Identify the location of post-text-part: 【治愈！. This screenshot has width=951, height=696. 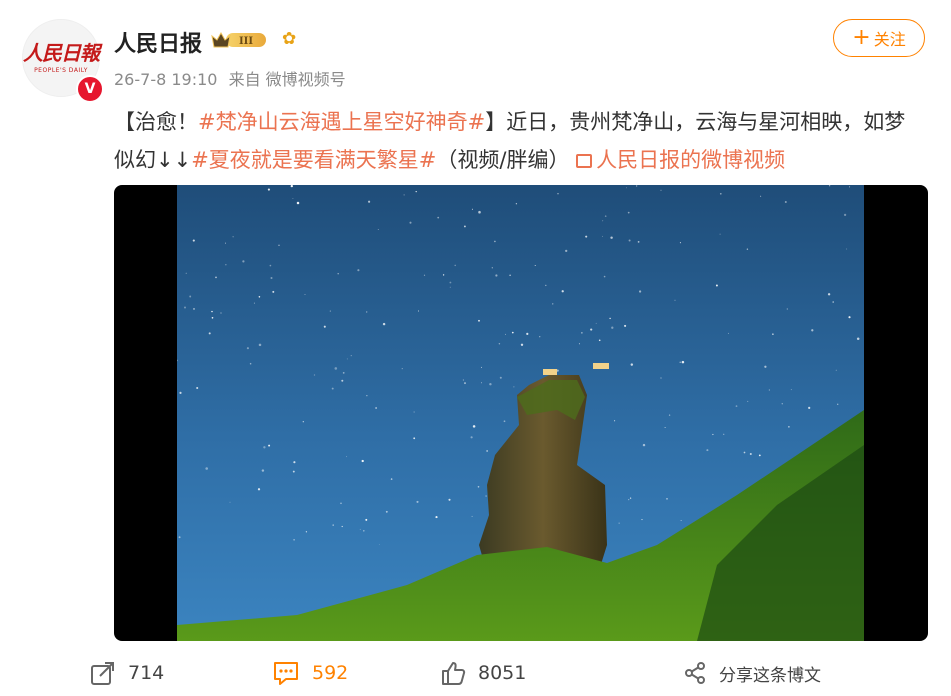
(156, 122).